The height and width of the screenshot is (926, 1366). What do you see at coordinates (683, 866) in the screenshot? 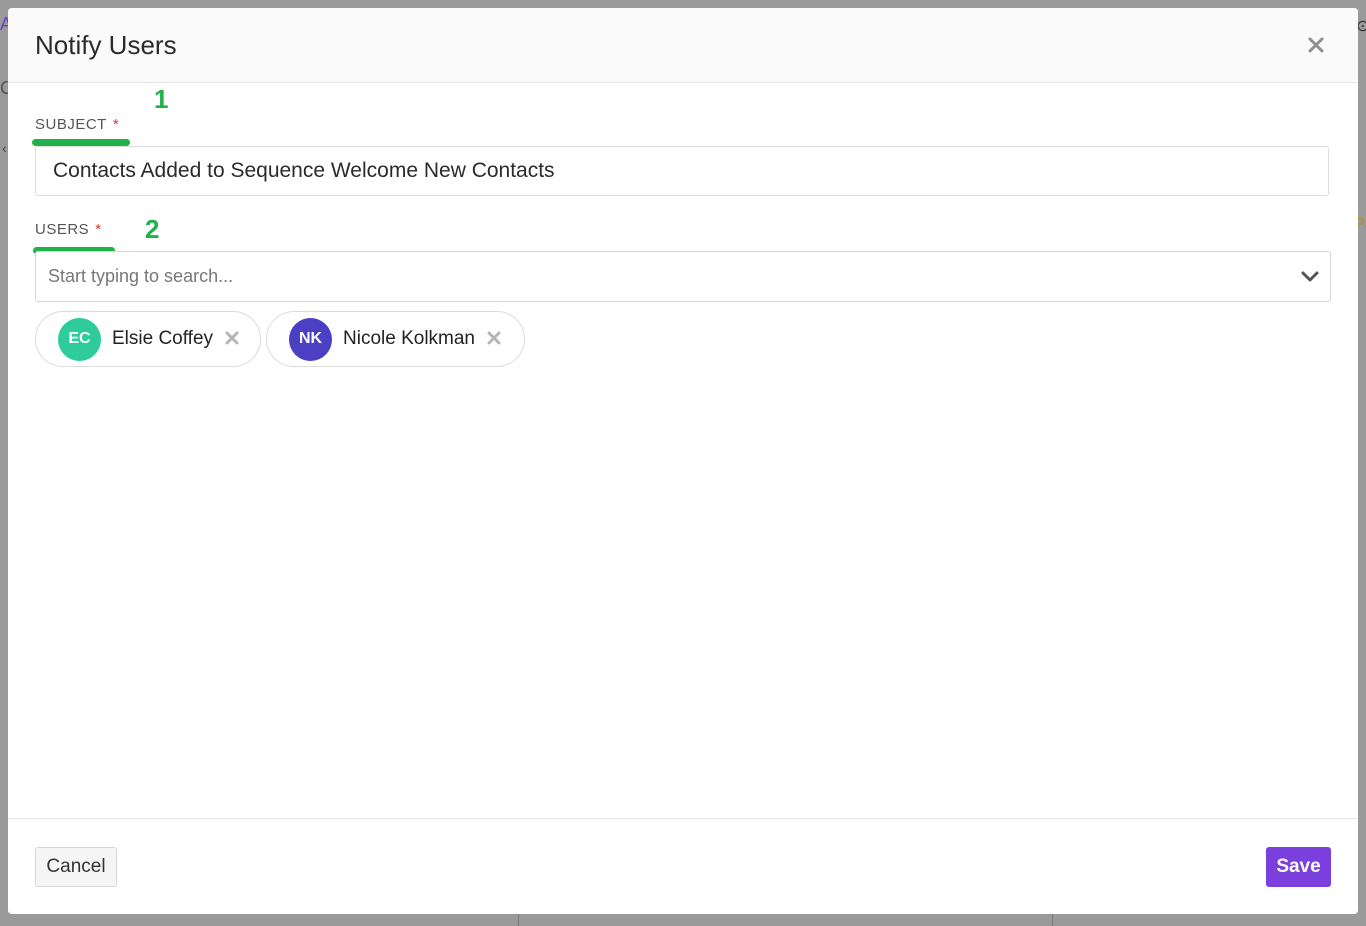
I see `modal-footer: Cancel Save` at bounding box center [683, 866].